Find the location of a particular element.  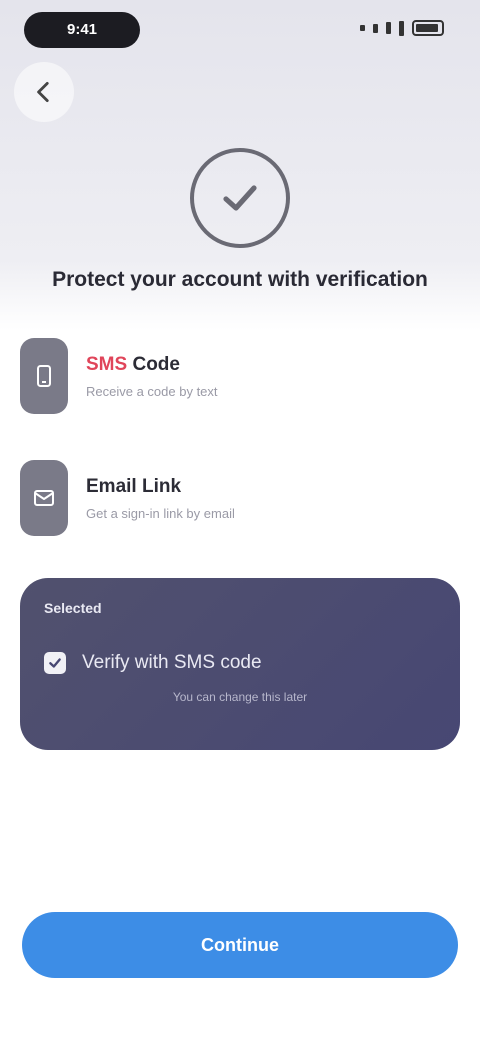

feature-email: Email Link Get a sign-in link by email is located at coordinates (240, 498).